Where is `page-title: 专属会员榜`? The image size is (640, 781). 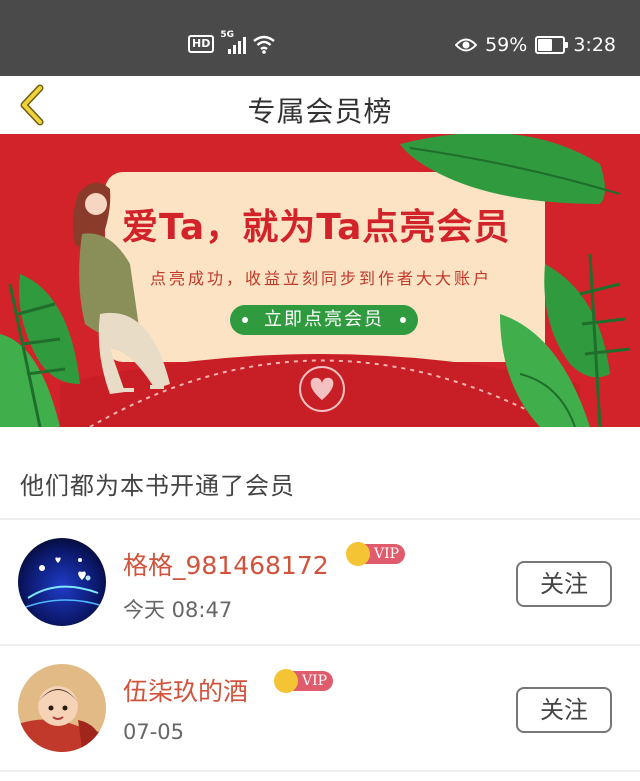 page-title: 专属会员榜 is located at coordinates (320, 111).